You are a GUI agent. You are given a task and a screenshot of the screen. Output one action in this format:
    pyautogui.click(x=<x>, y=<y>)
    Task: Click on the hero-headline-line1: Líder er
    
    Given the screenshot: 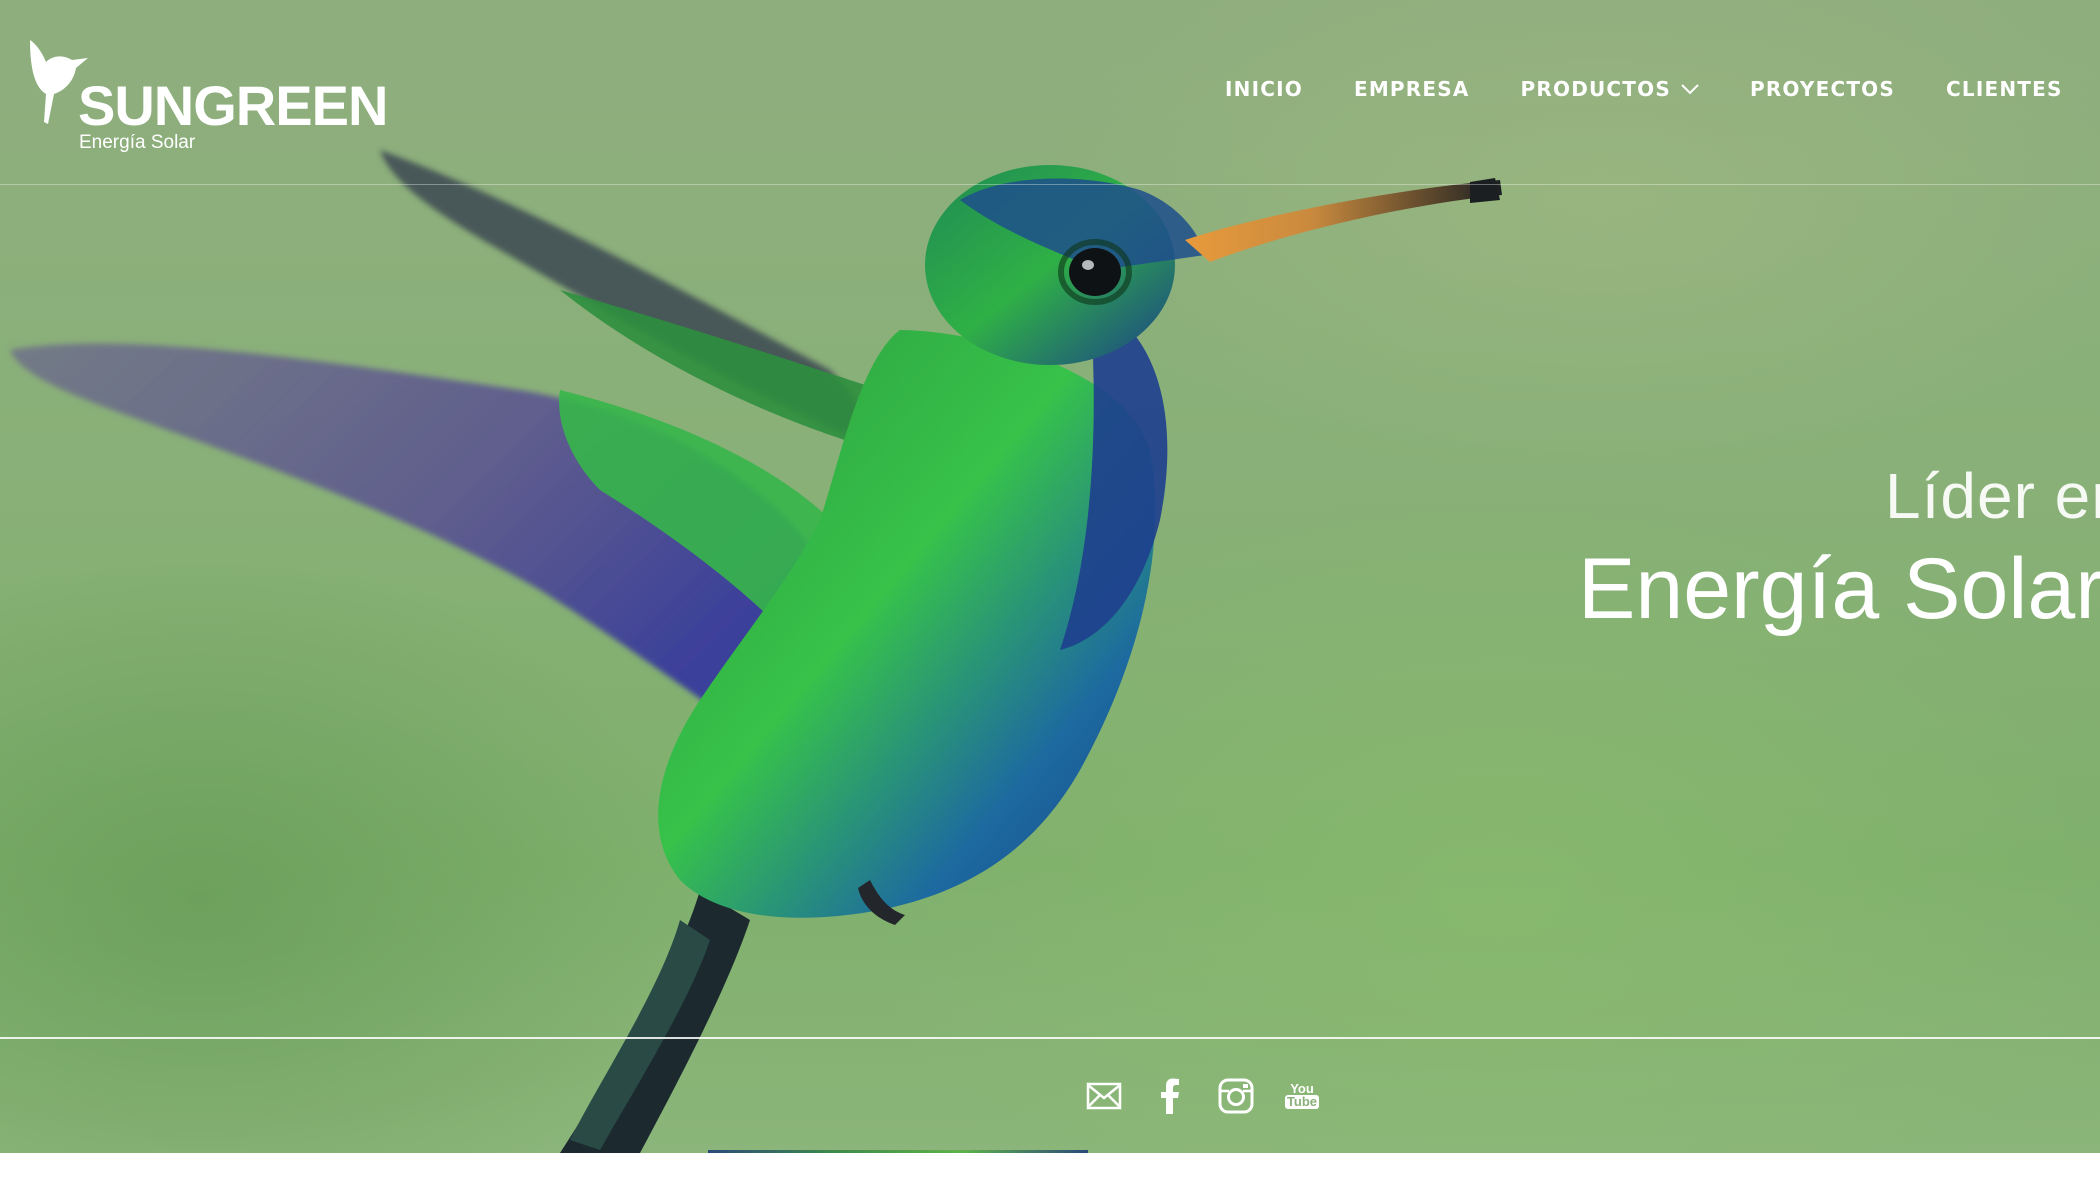 What is the action you would take?
    pyautogui.click(x=1992, y=496)
    